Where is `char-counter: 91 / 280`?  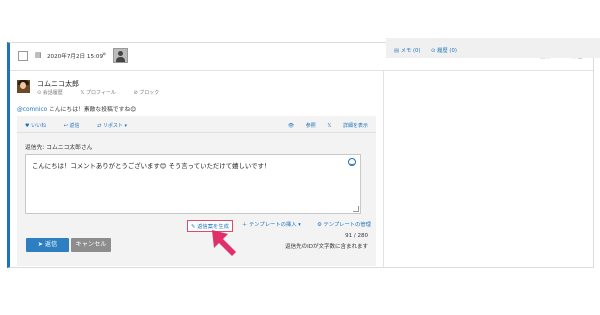
char-counter: 91 / 280 is located at coordinates (356, 236).